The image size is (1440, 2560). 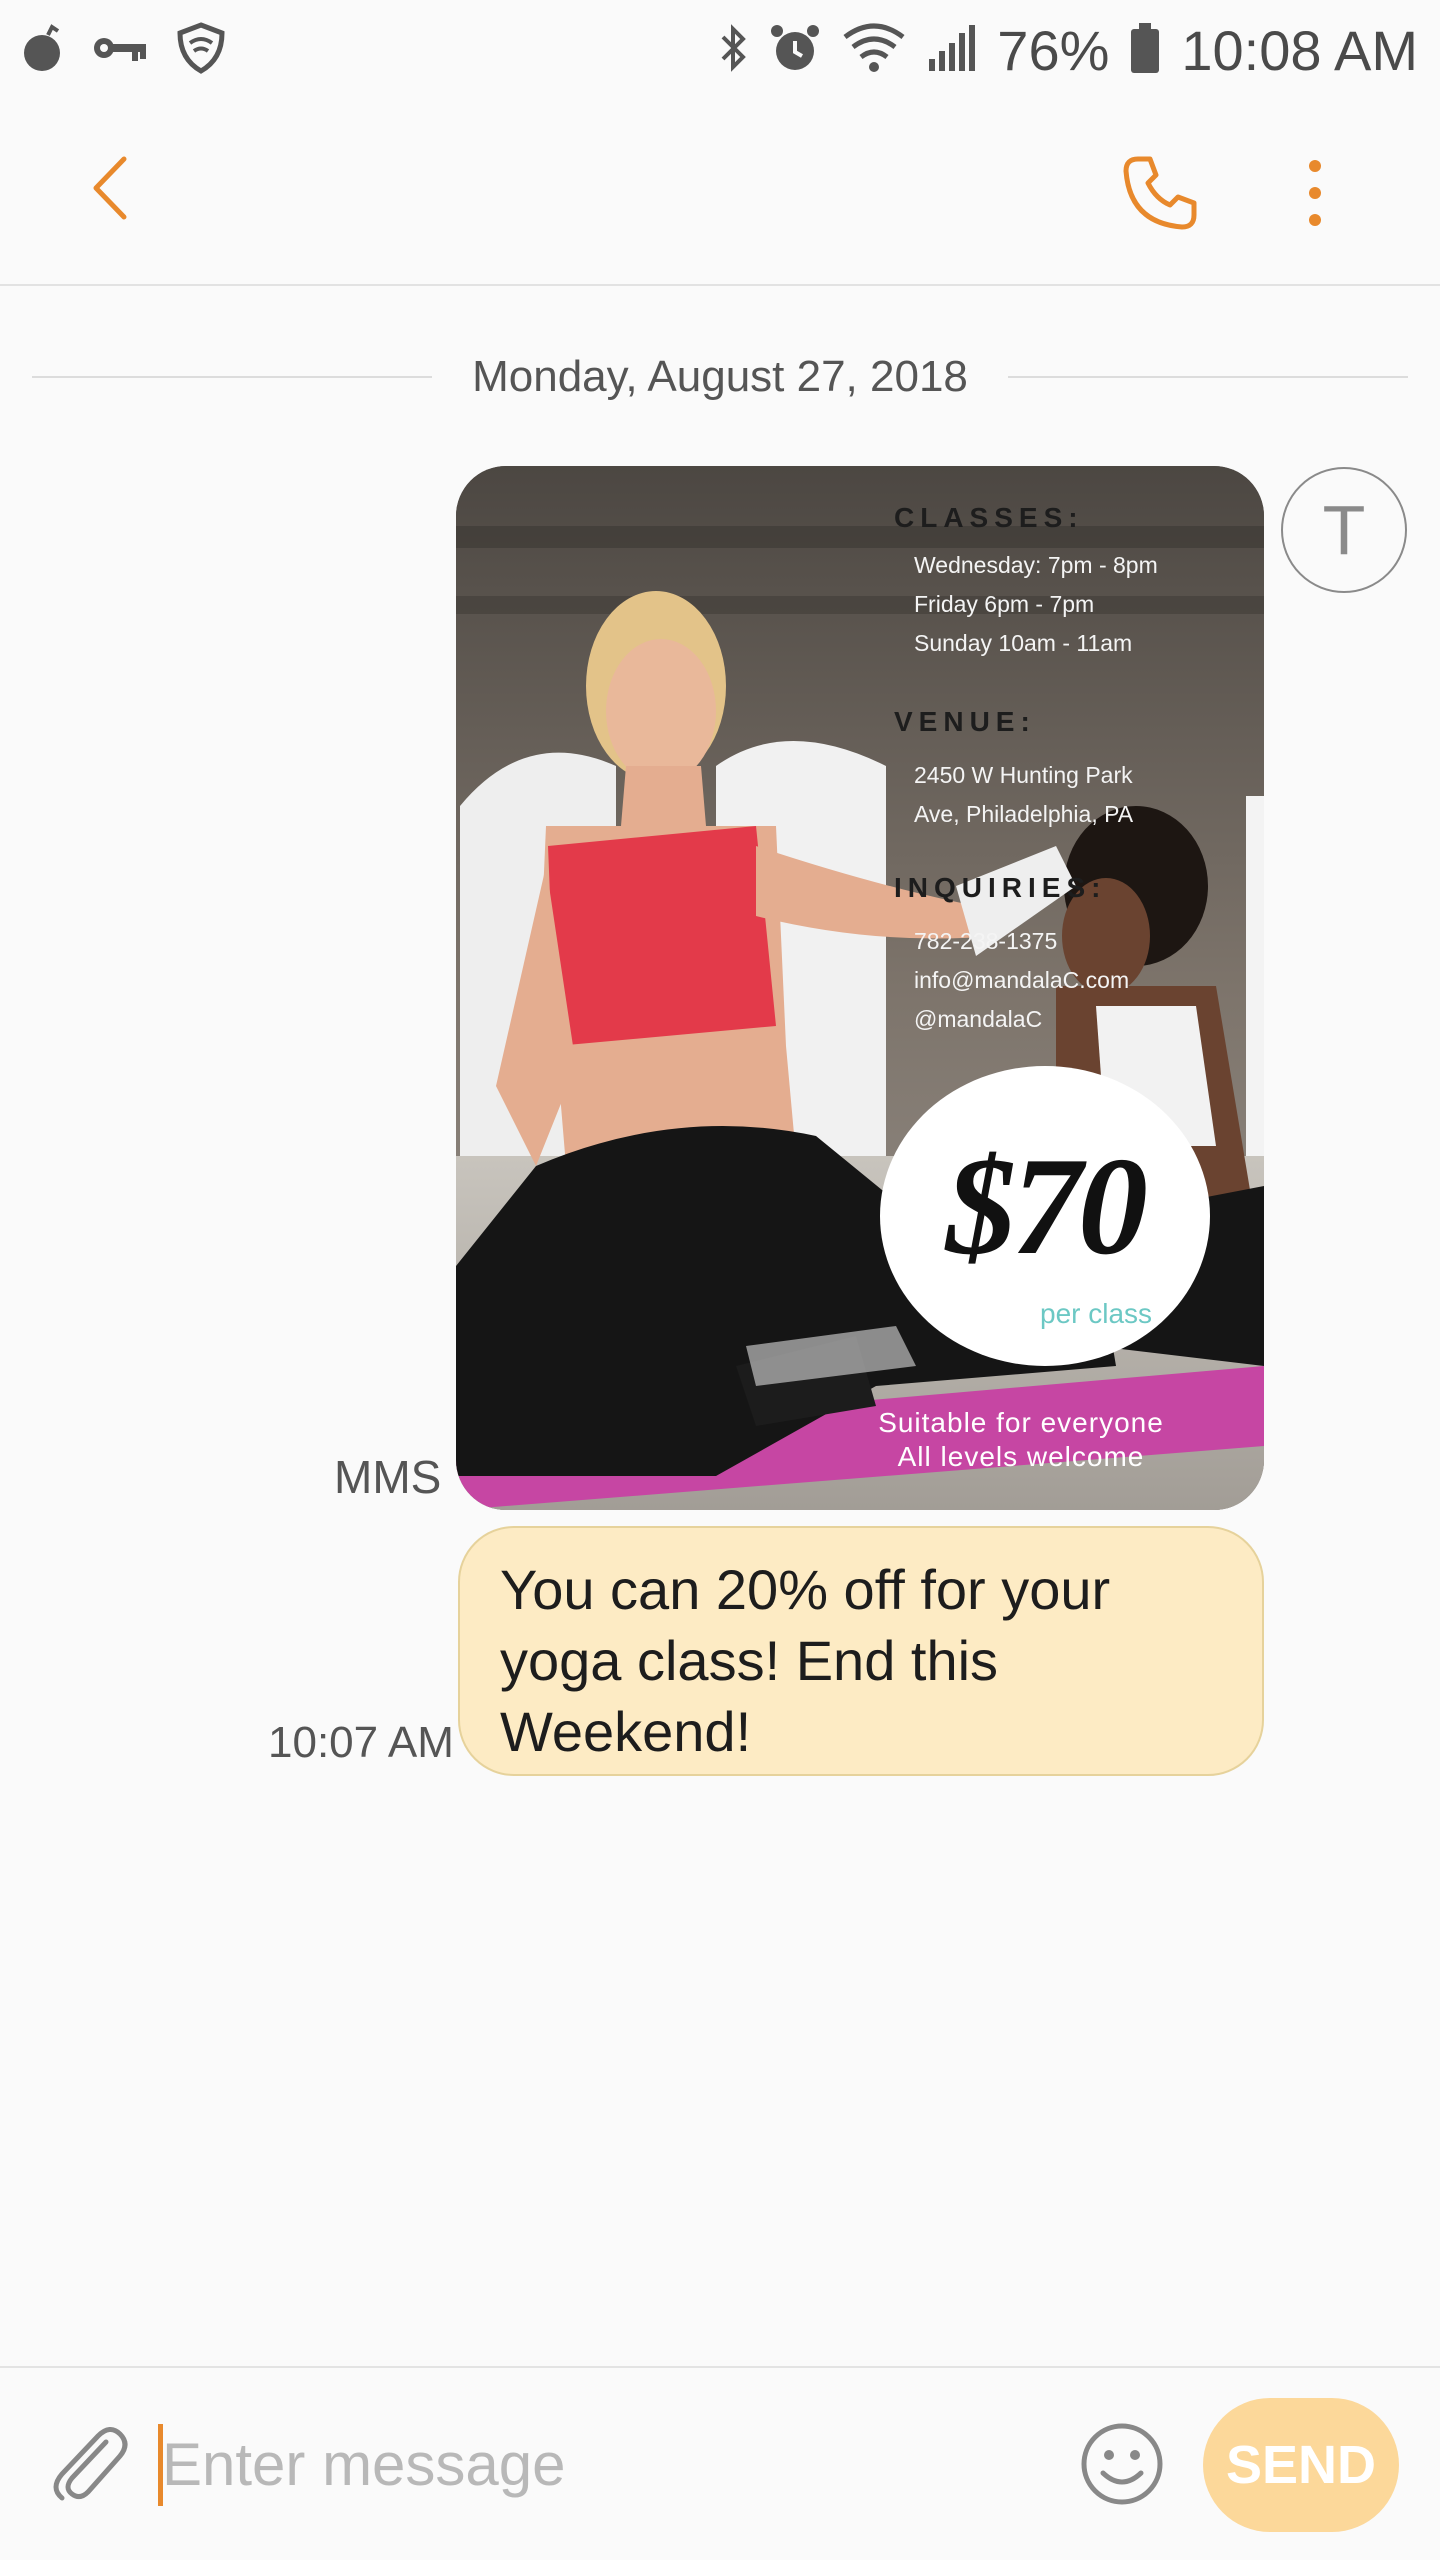 I want to click on more-vertical-icon, so click(x=1315, y=195).